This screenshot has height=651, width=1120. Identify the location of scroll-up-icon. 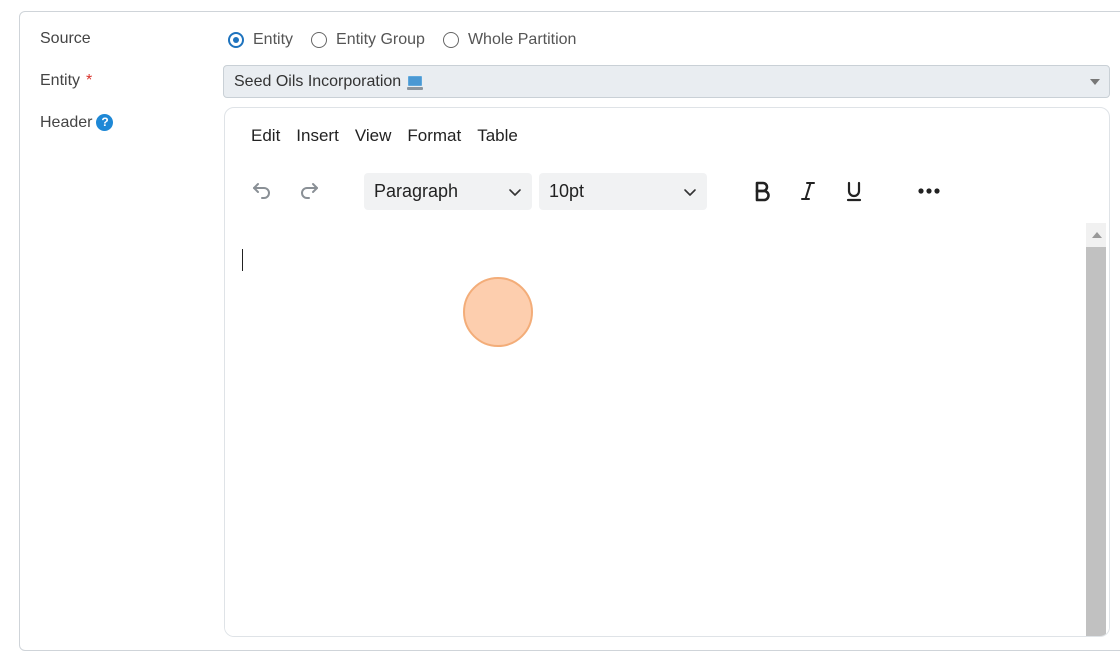
(1097, 235).